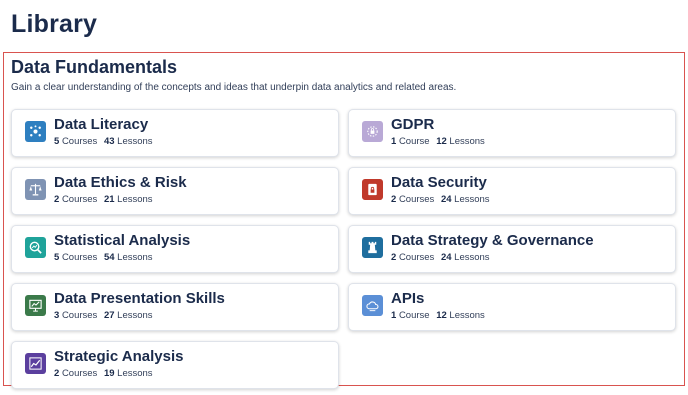  Describe the element at coordinates (372, 305) in the screenshot. I see `api-cloud-icon` at that location.